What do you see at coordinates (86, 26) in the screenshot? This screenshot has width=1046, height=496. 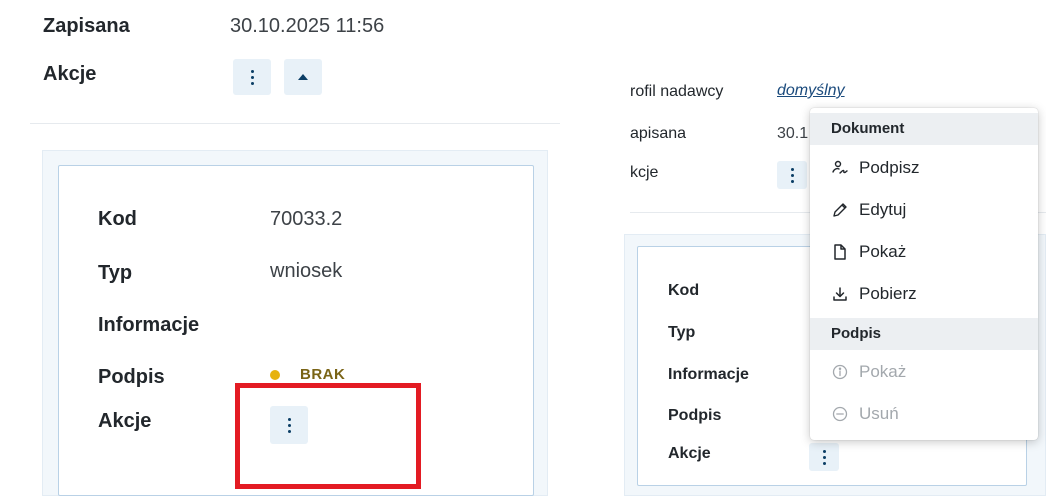 I see `saved-label: Zapisana` at bounding box center [86, 26].